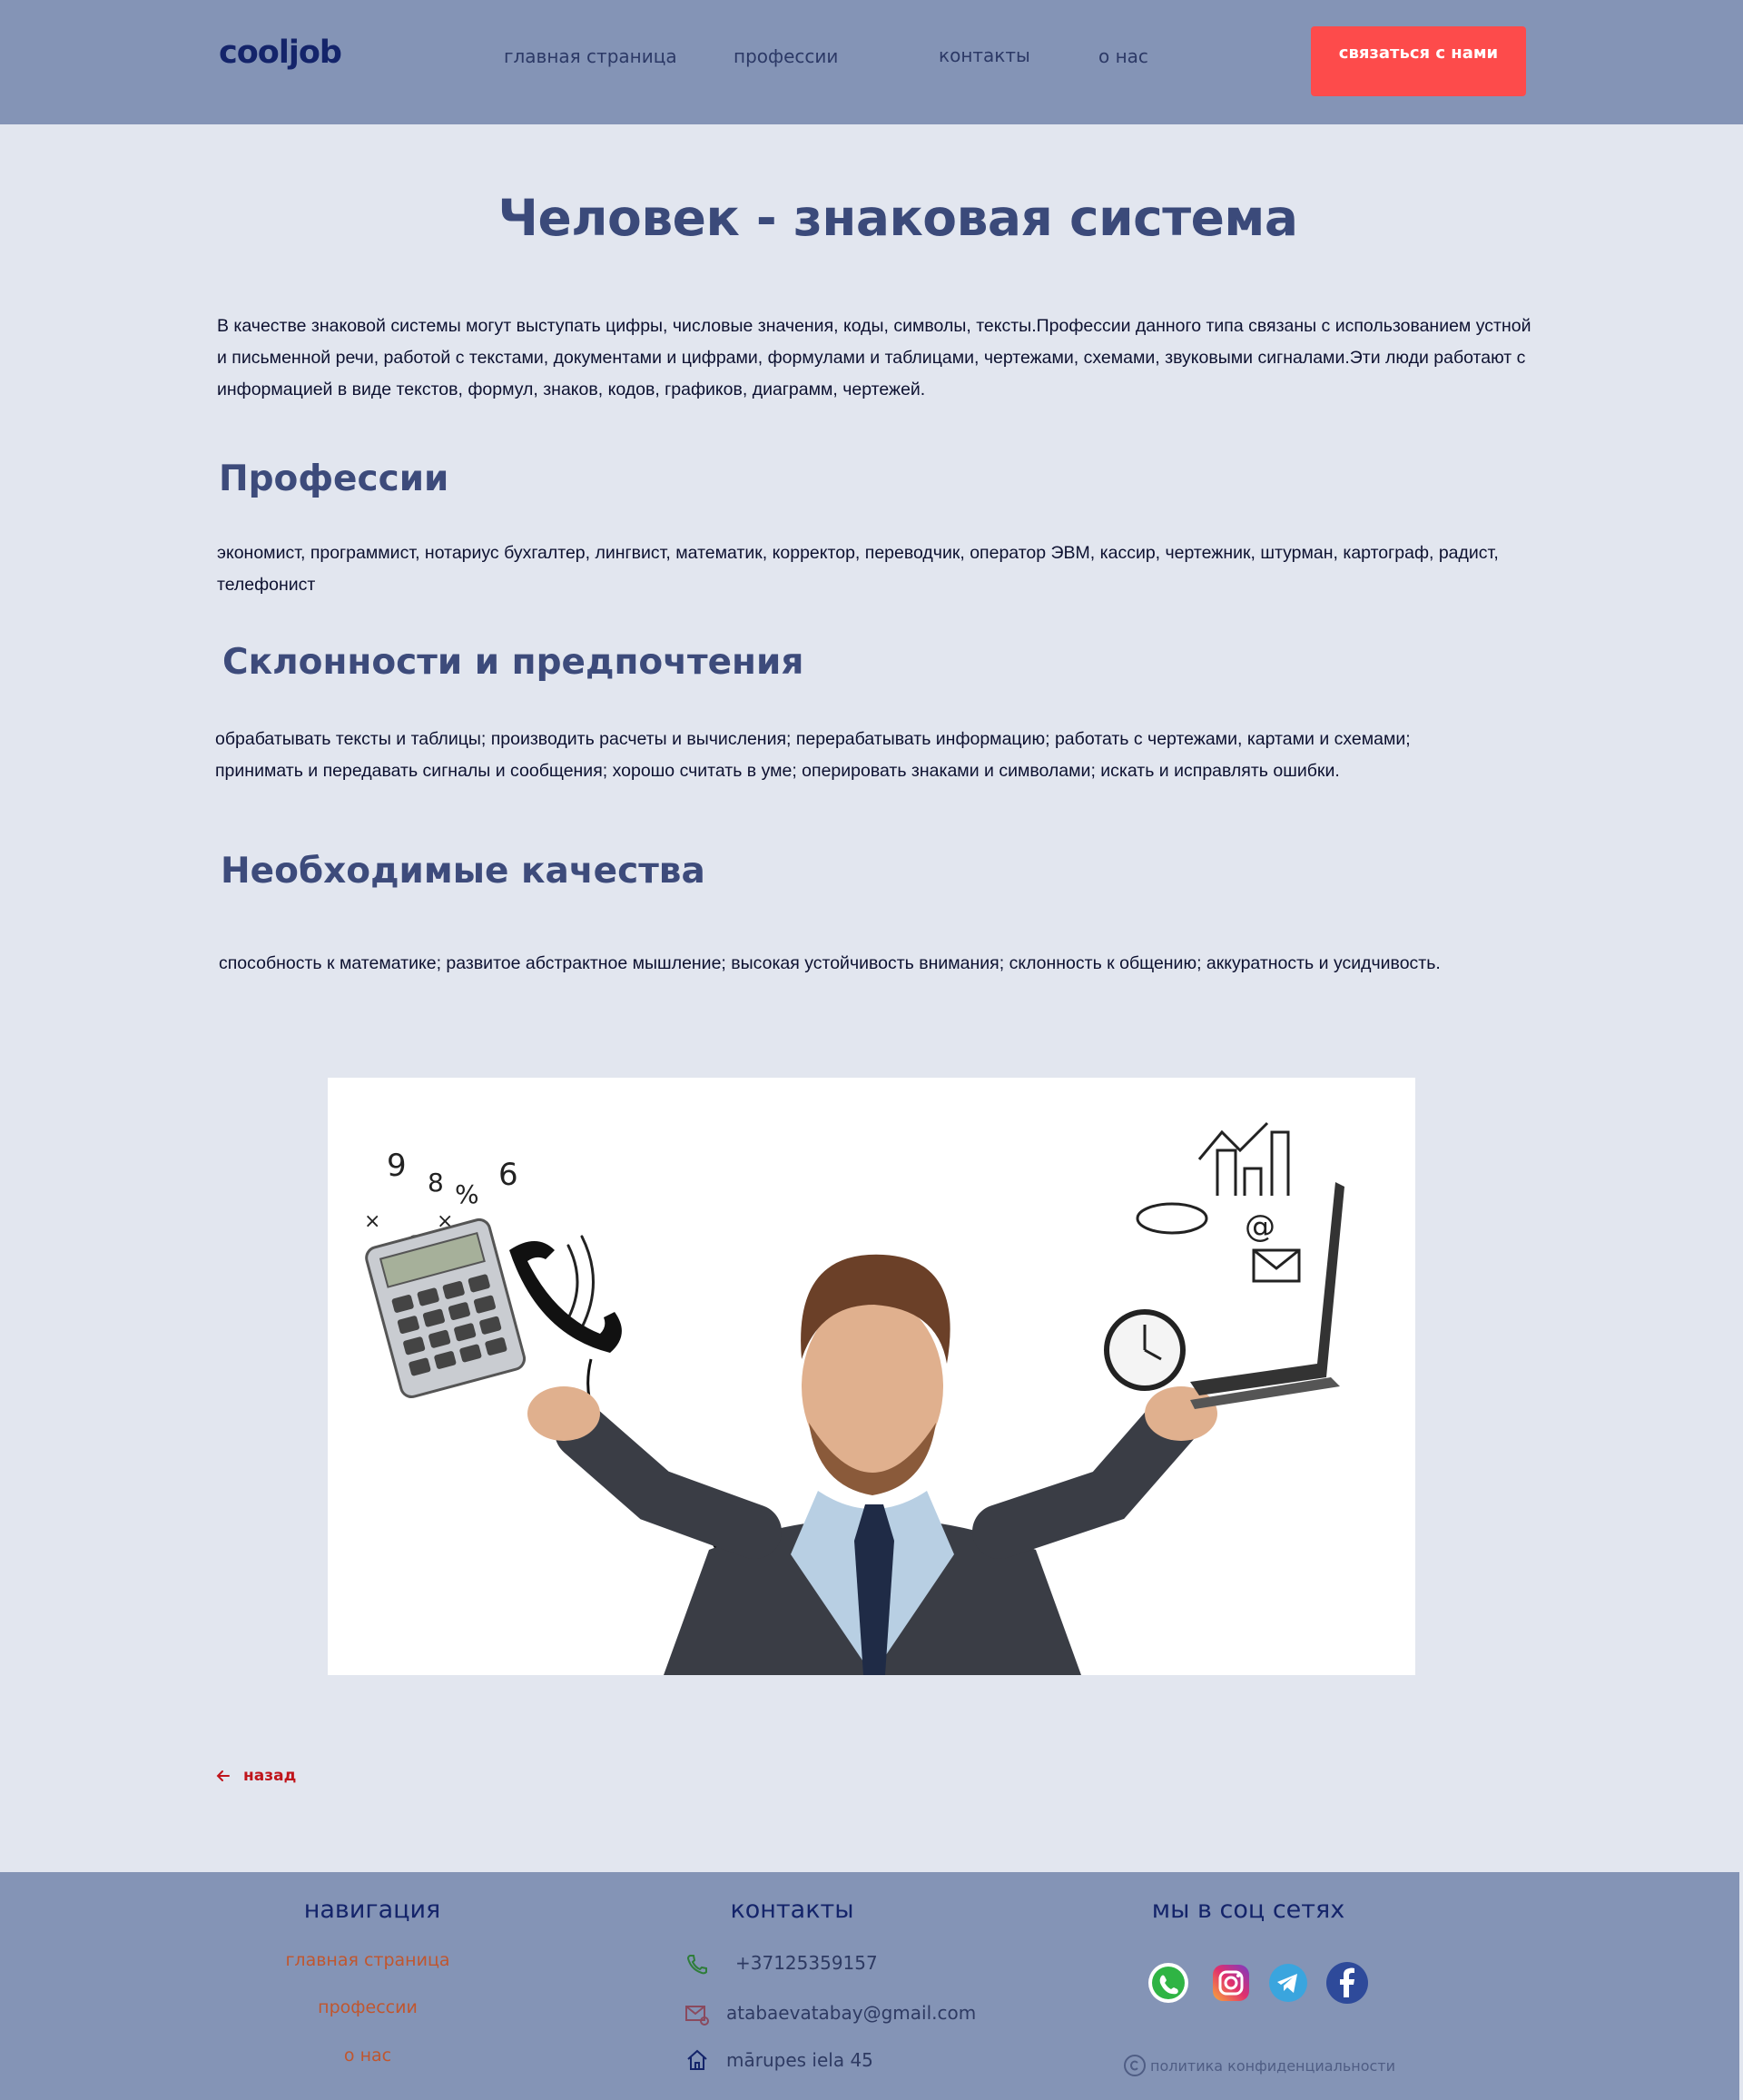 This screenshot has width=1743, height=2100. What do you see at coordinates (897, 218) in the screenshot?
I see `page-title: Человек - знаковая система` at bounding box center [897, 218].